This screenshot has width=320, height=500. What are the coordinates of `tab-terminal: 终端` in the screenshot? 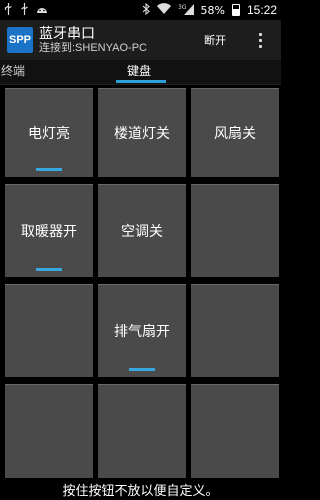 It's located at (13, 70).